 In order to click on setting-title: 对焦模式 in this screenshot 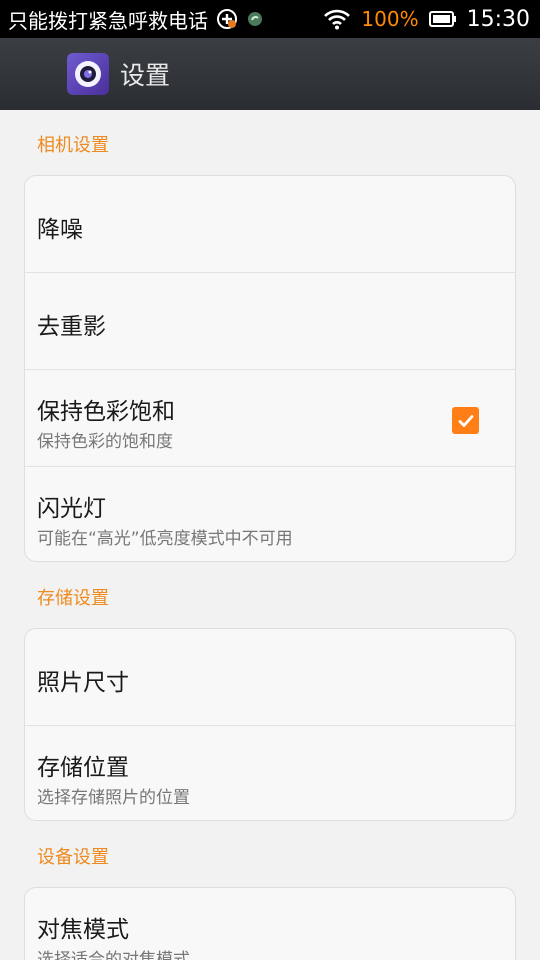, I will do `click(83, 930)`.